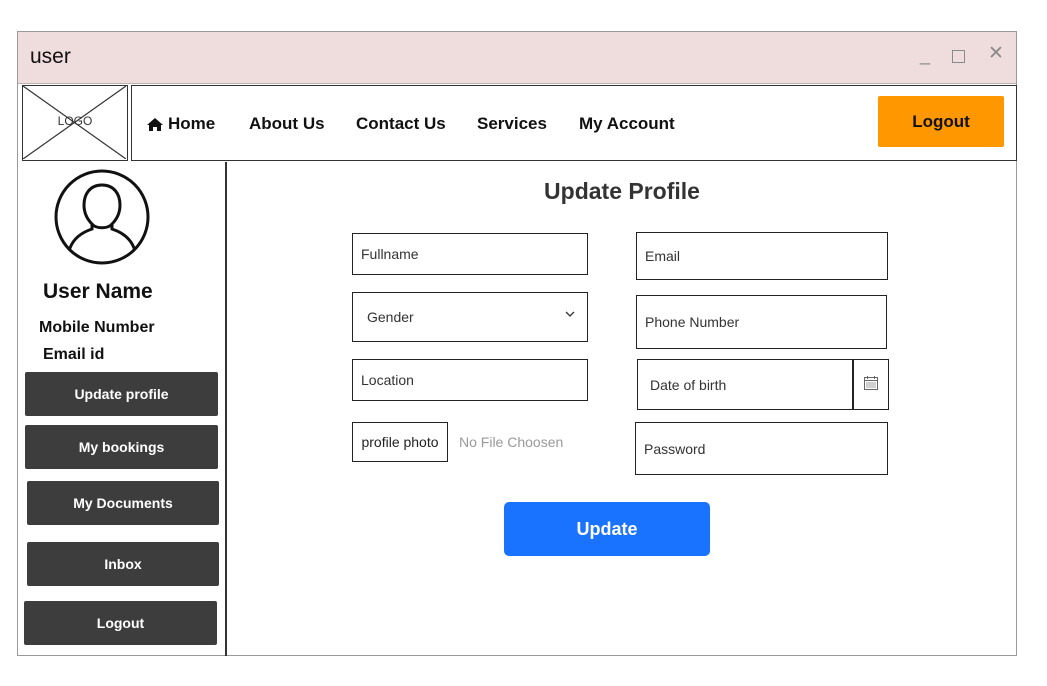  What do you see at coordinates (512, 124) in the screenshot?
I see `nav-services: Services` at bounding box center [512, 124].